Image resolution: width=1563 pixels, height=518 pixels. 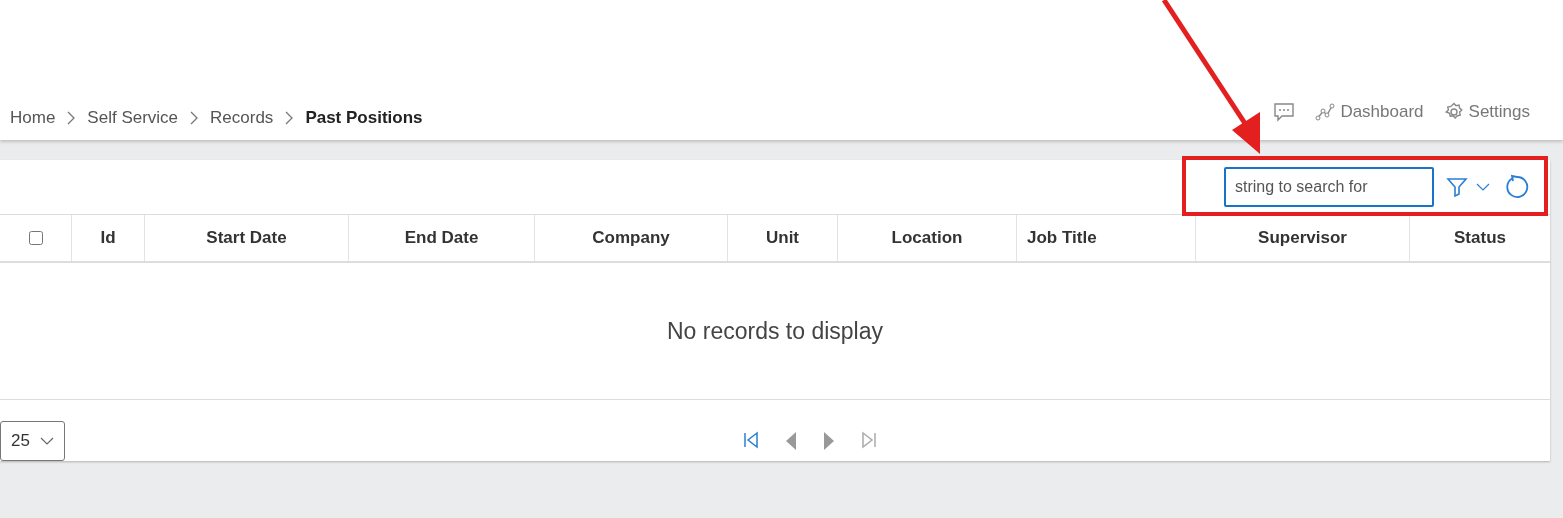 I want to click on last-page-icon, so click(x=869, y=439).